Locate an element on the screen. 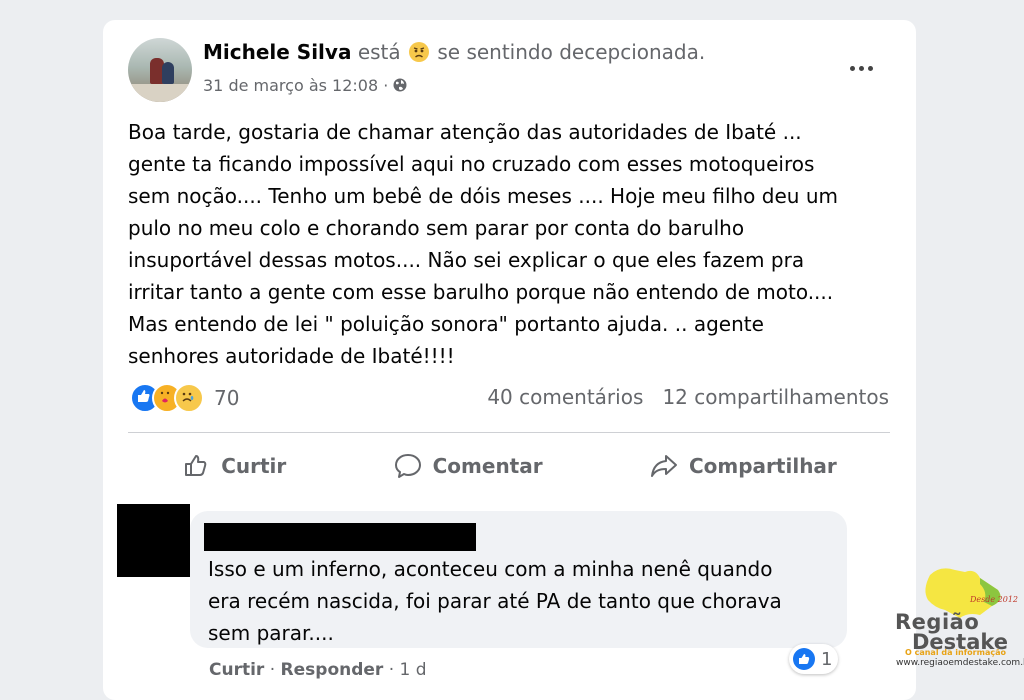 This screenshot has width=1024, height=700. more-options-icon is located at coordinates (861, 68).